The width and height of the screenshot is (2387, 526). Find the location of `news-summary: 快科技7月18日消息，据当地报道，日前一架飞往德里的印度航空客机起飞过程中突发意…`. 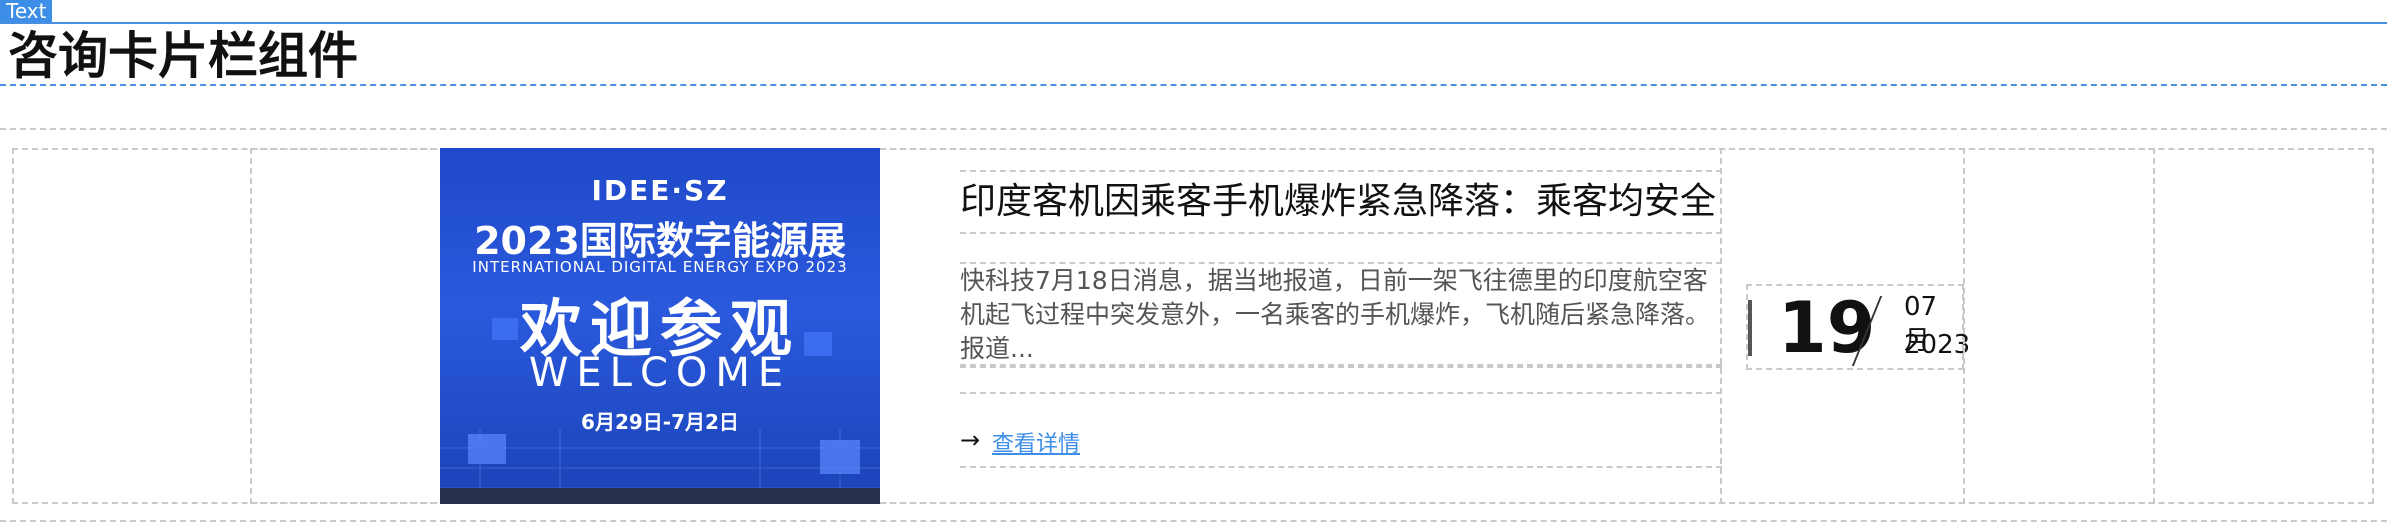

news-summary: 快科技7月18日消息，据当地报道，日前一架飞往德里的印度航空客机起飞过程中突发意… is located at coordinates (1341, 315).